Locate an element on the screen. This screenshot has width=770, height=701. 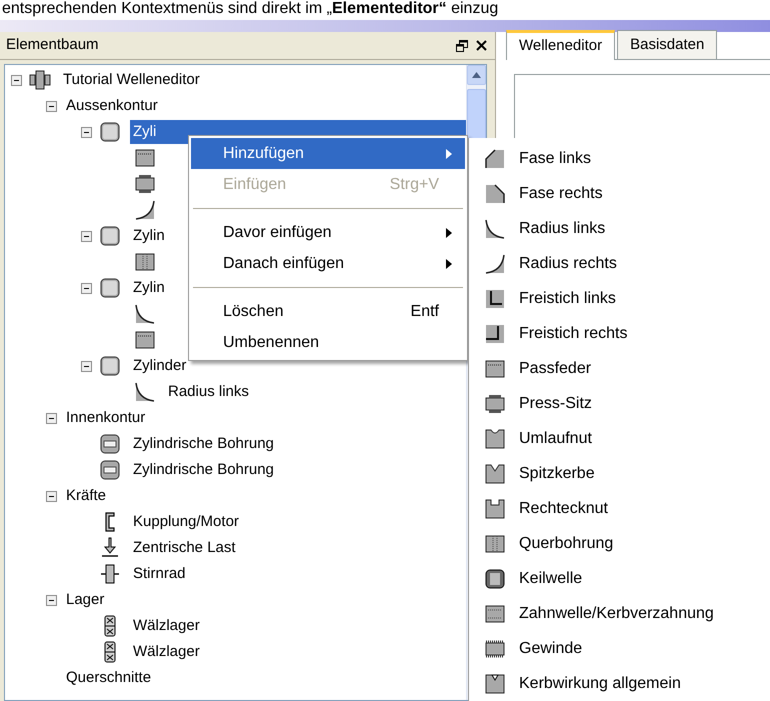
tree-item: Zylinder is located at coordinates (160, 366).